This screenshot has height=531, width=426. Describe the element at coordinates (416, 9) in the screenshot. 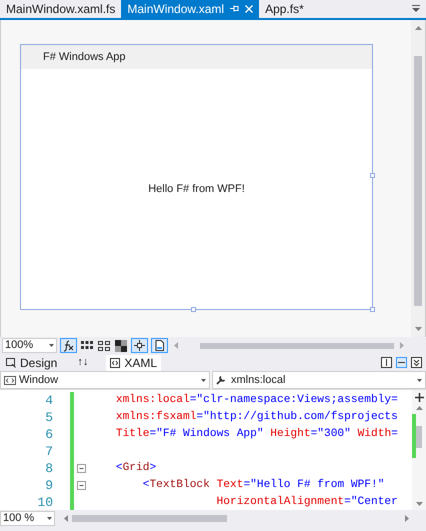

I see `tab-menu-icon` at that location.